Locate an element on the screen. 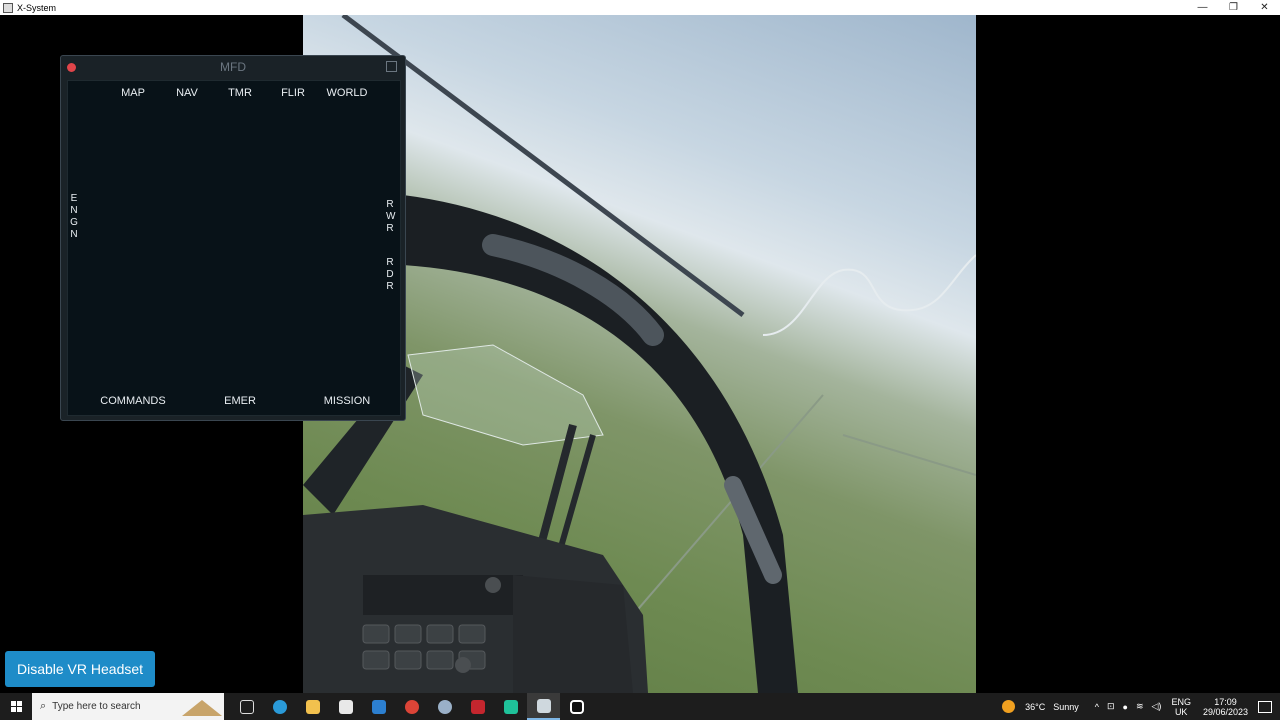 This screenshot has width=1280, height=720. search-highlight-pyramid-icon is located at coordinates (202, 708).